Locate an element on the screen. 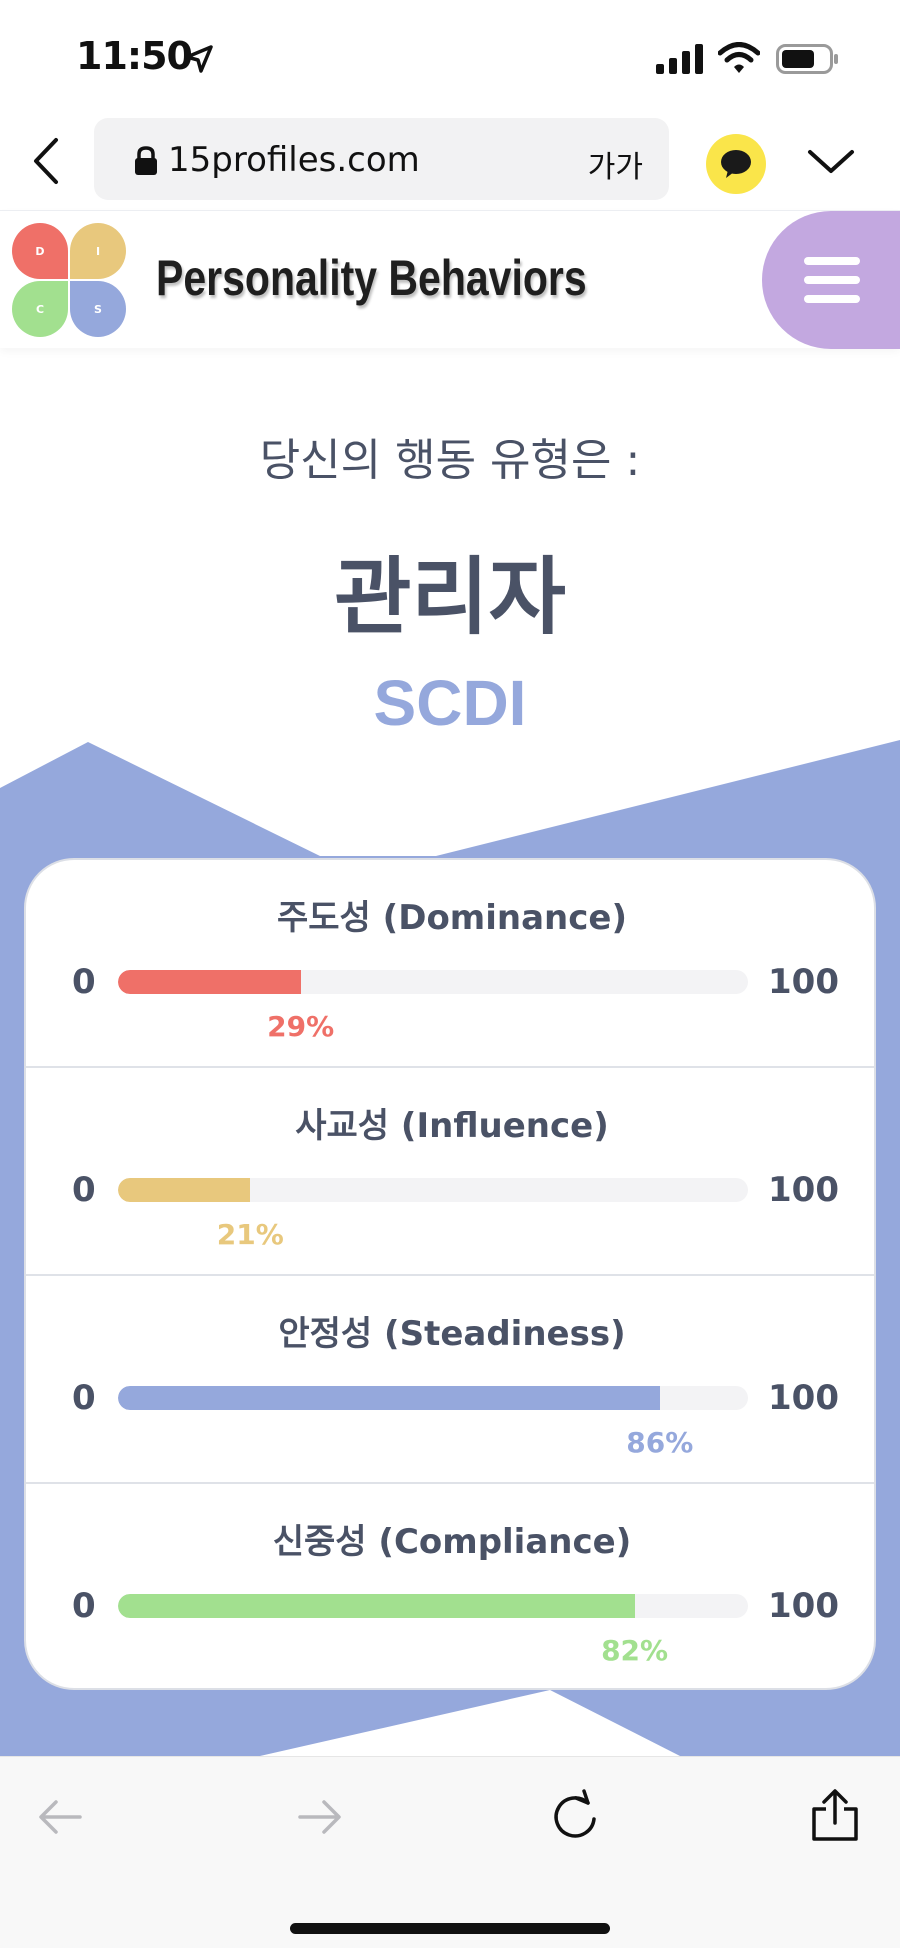 The image size is (900, 1948). battery-icon is located at coordinates (807, 59).